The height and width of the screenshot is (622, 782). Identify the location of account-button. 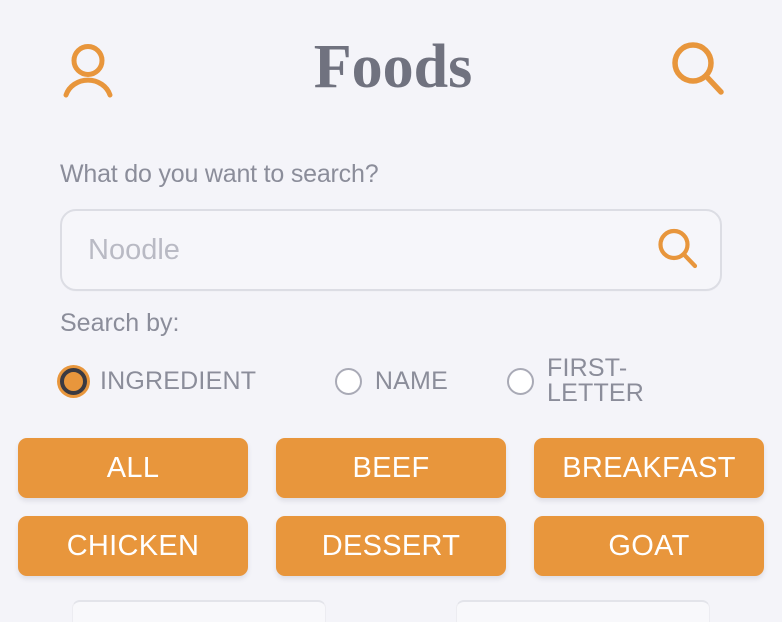
(88, 70).